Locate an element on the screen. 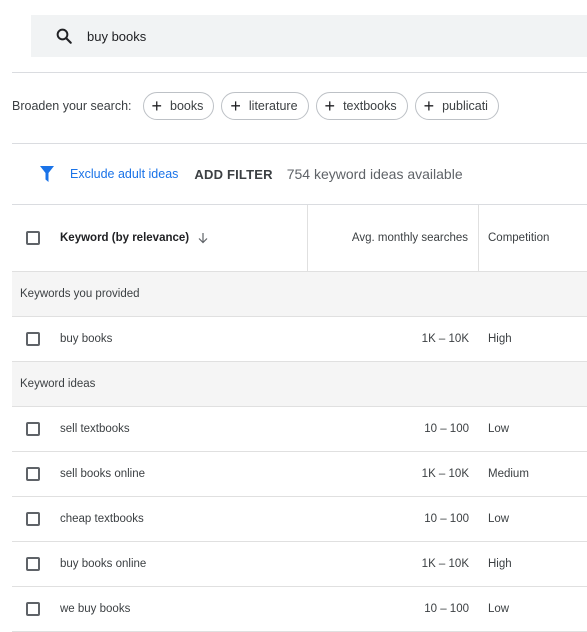 The height and width of the screenshot is (632, 587). funnel-icon is located at coordinates (47, 174).